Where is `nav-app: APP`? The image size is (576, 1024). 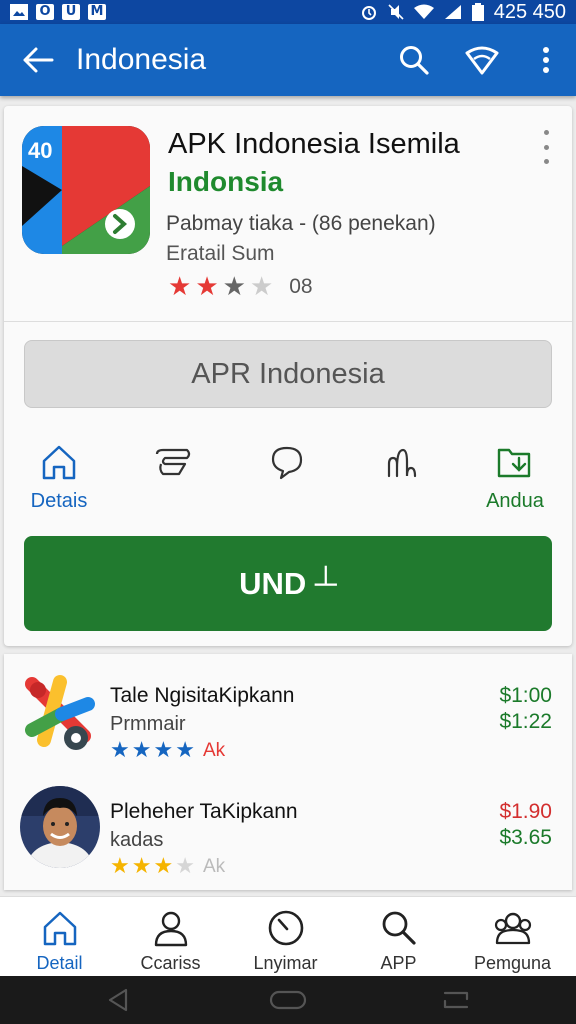 nav-app: APP is located at coordinates (398, 937).